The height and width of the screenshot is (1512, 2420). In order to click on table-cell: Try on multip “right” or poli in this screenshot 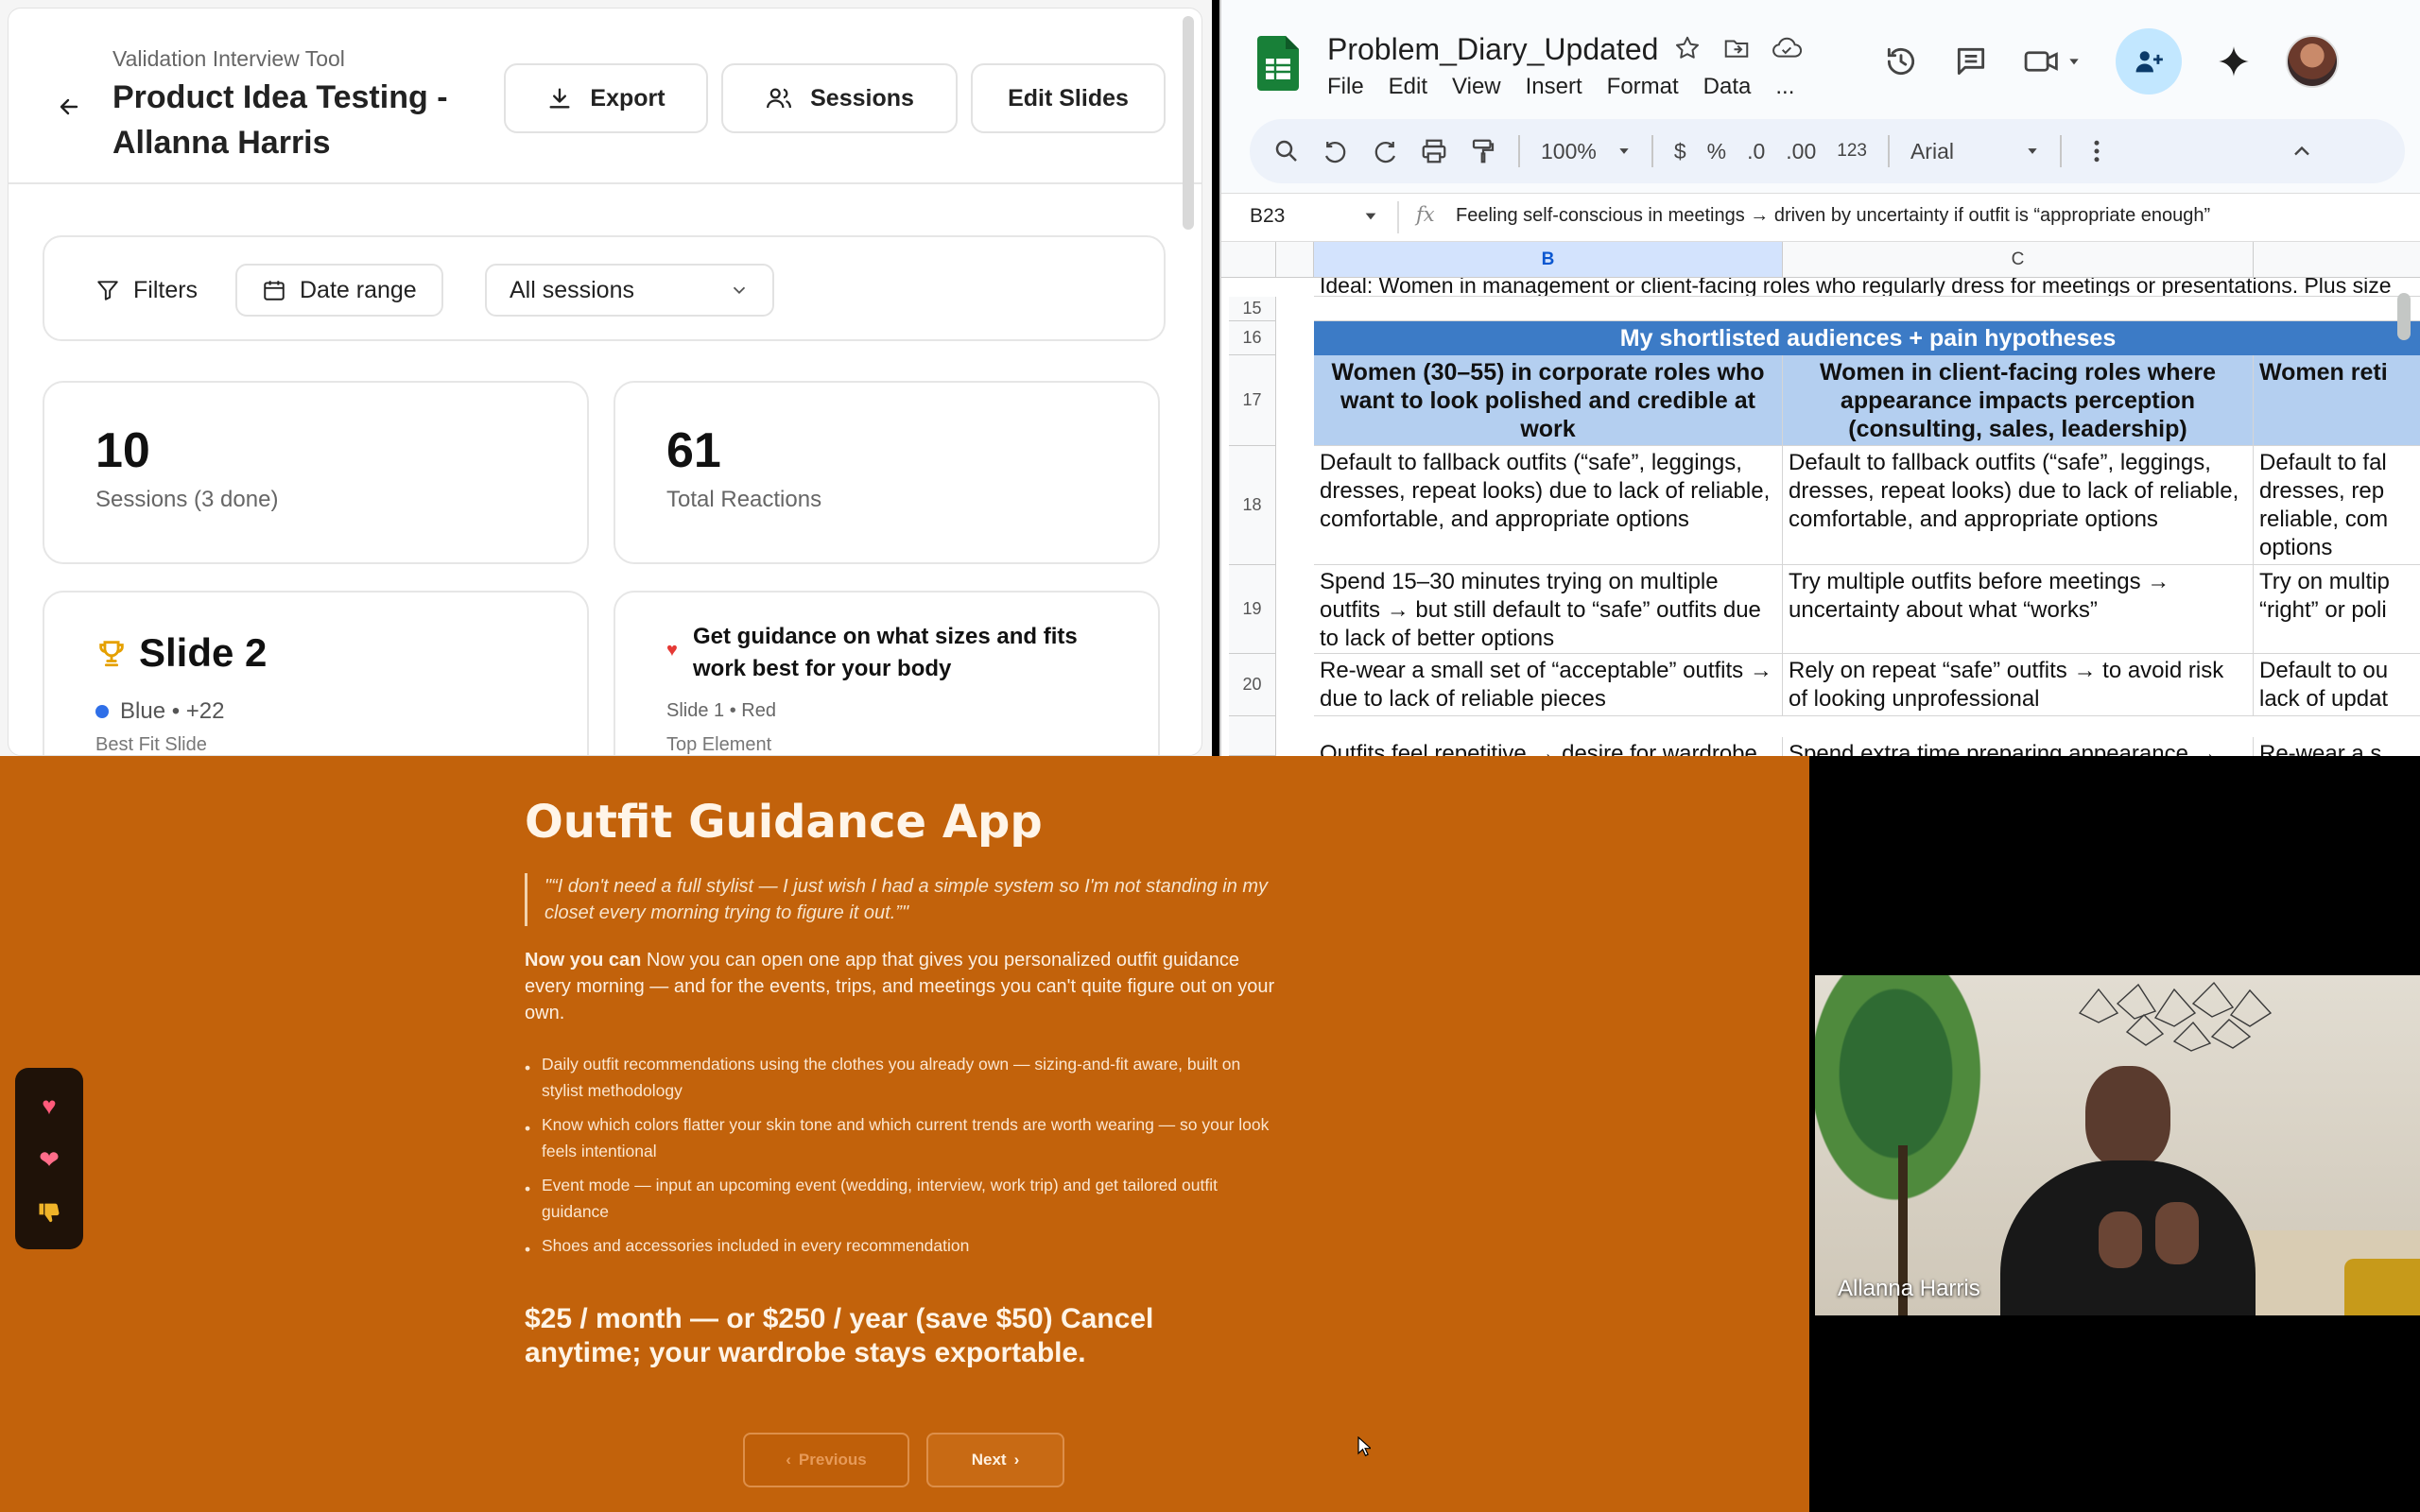, I will do `click(2337, 609)`.